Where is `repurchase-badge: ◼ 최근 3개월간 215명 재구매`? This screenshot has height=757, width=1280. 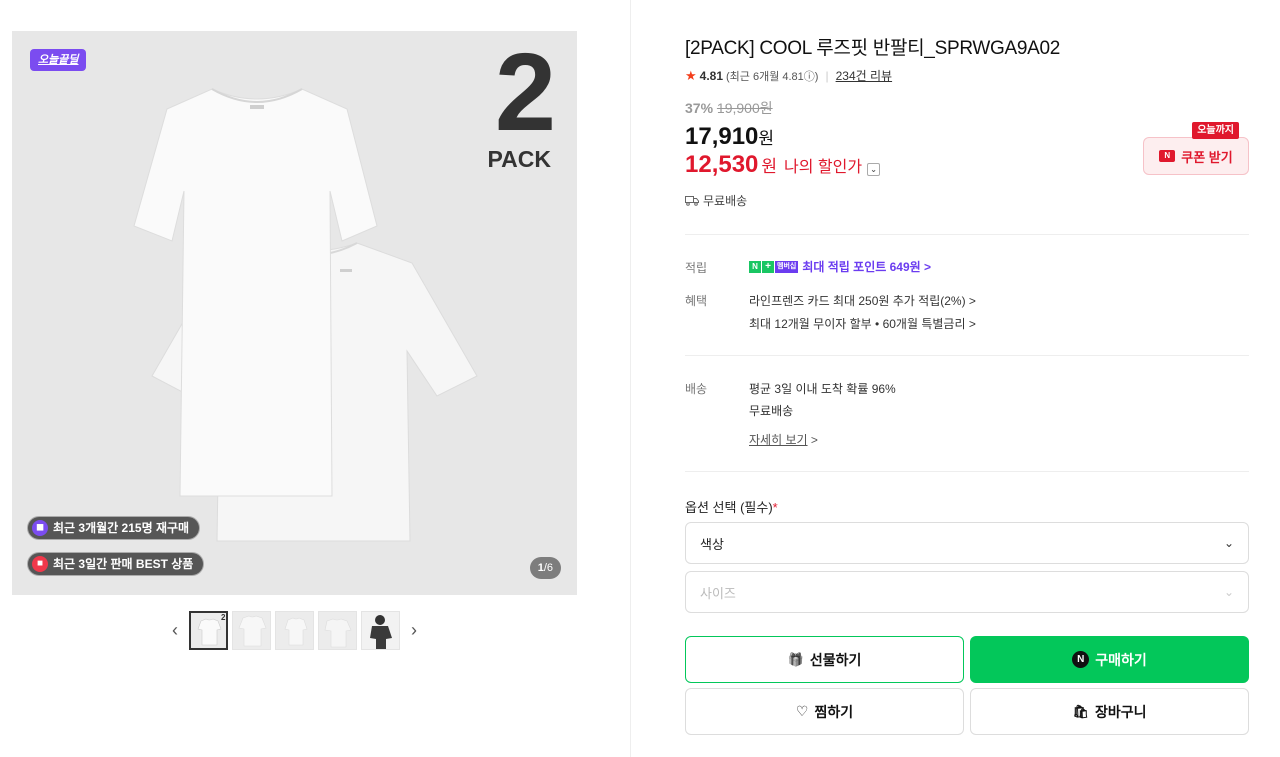
repurchase-badge: ◼ 최근 3개월간 215명 재구매 is located at coordinates (114, 528).